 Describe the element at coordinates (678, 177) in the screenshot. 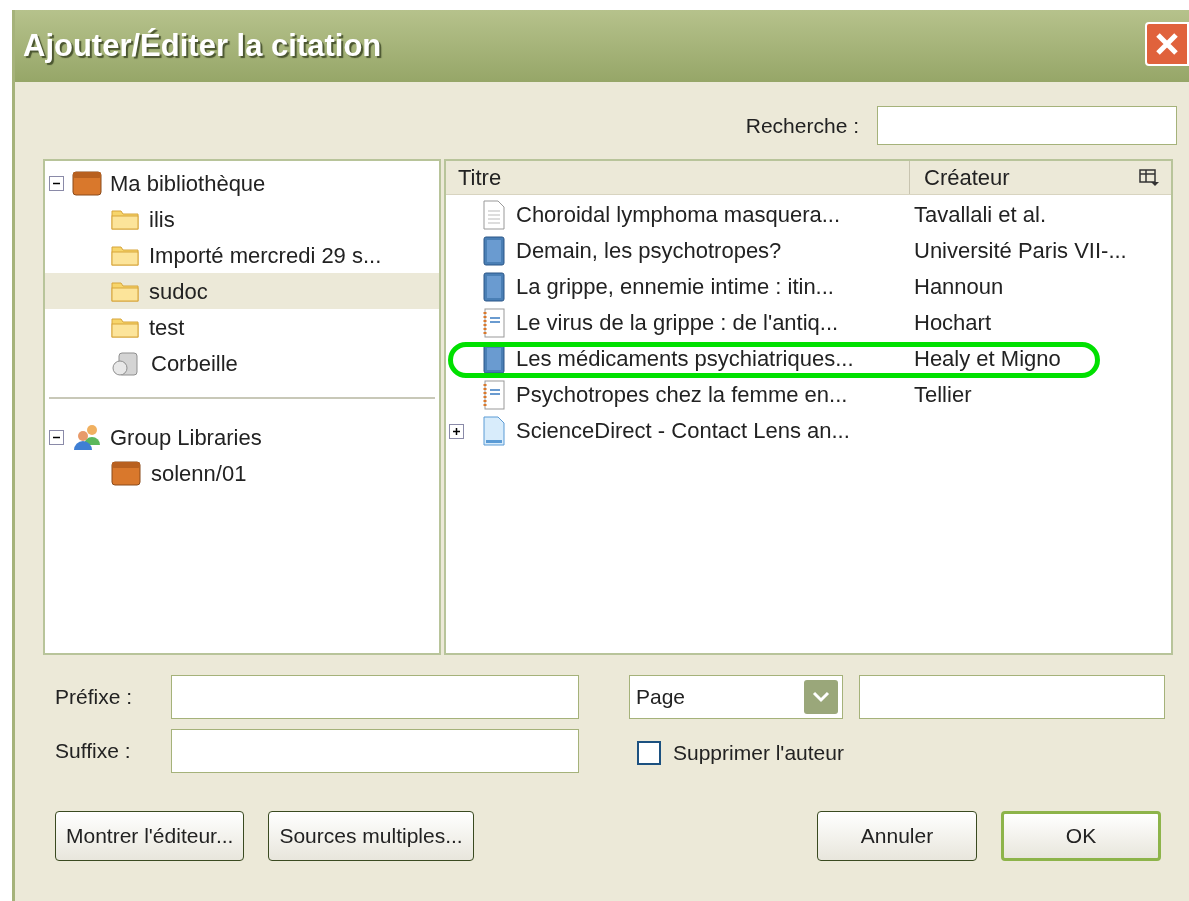

I see `column-header: Titre` at that location.